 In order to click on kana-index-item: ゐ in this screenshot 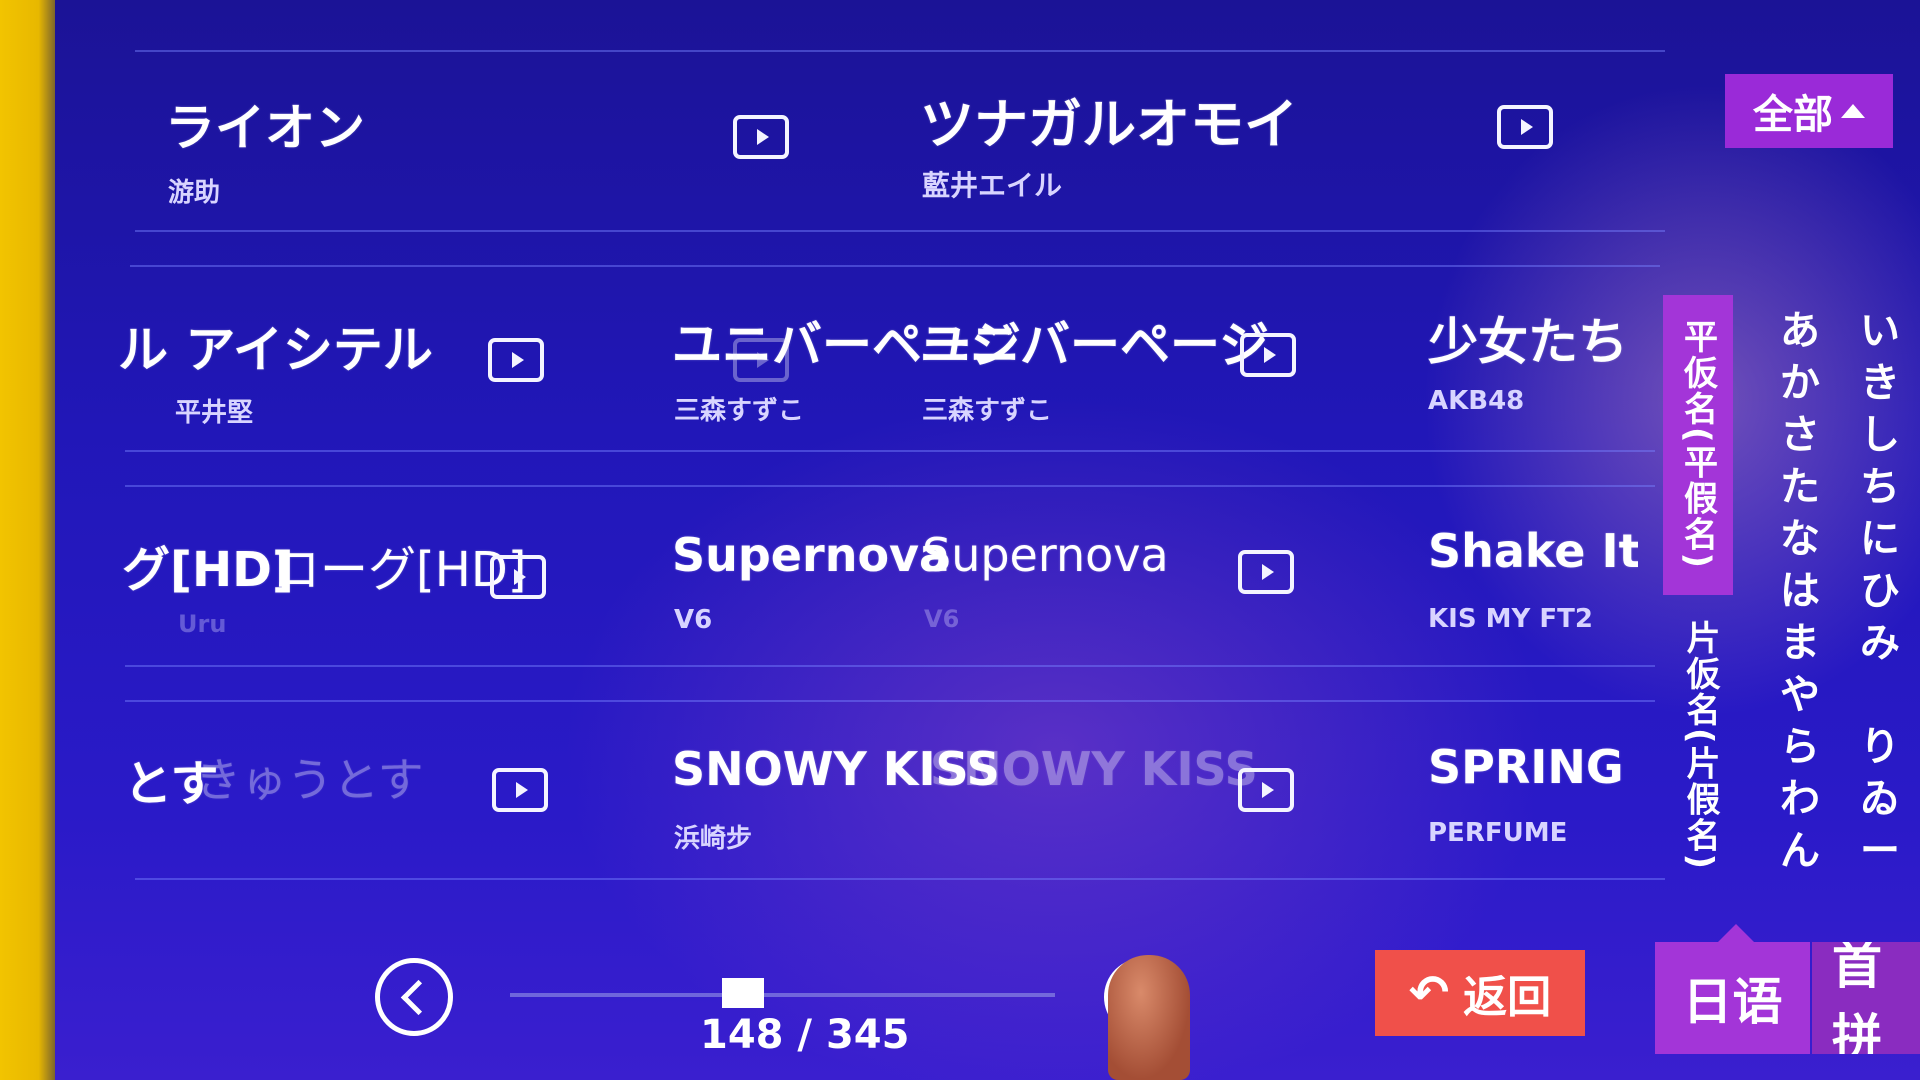, I will do `click(1880, 799)`.